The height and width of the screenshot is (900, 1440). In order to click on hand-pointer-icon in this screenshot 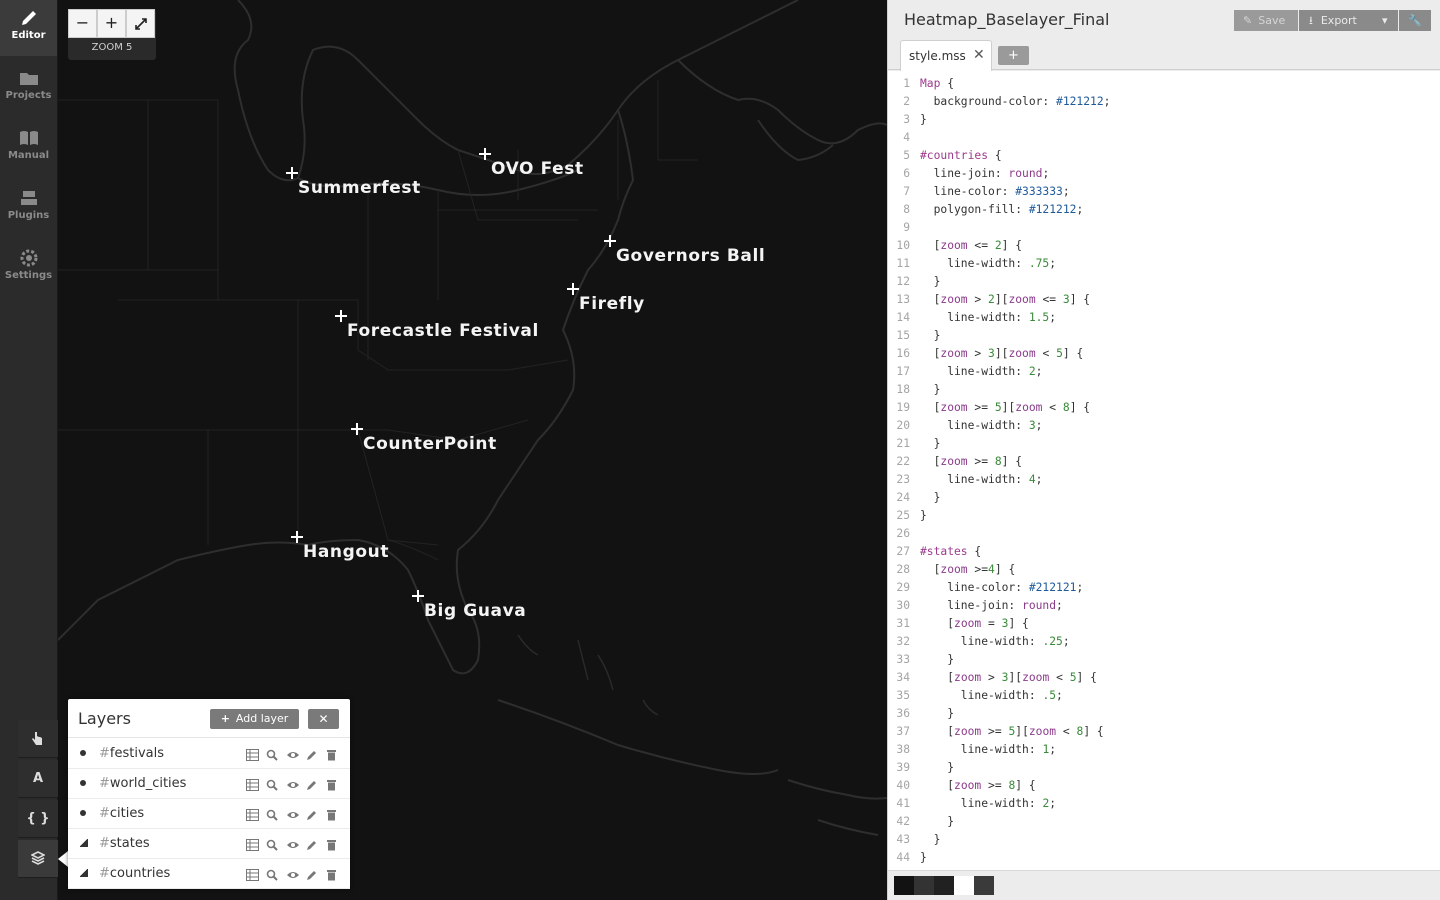, I will do `click(37, 738)`.